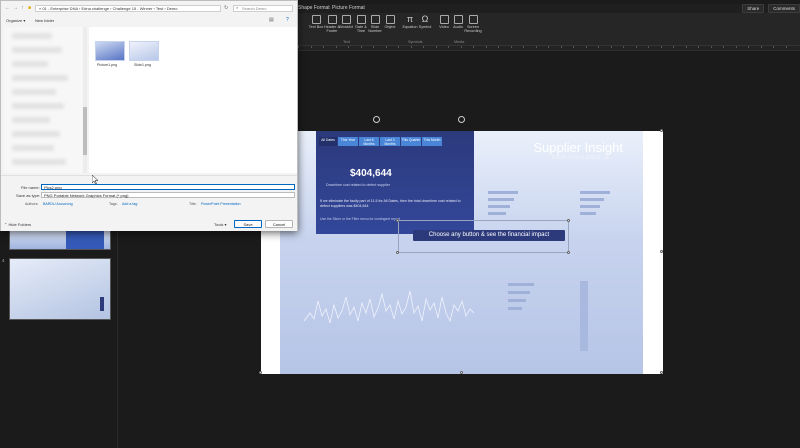  I want to click on cancel-button: Cancel, so click(279, 224).